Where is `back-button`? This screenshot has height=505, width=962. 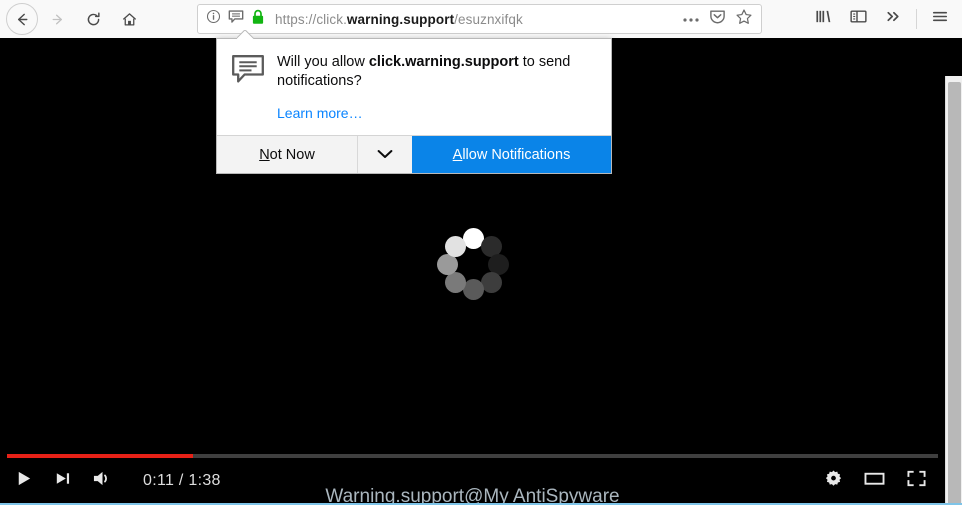 back-button is located at coordinates (22, 19).